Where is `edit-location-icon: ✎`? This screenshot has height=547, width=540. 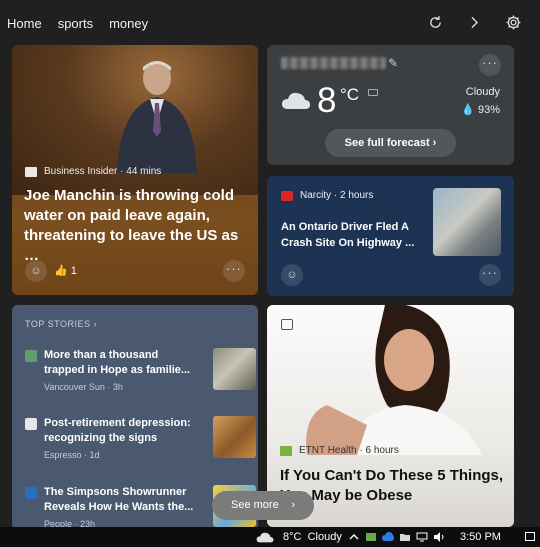
edit-location-icon: ✎ is located at coordinates (393, 63).